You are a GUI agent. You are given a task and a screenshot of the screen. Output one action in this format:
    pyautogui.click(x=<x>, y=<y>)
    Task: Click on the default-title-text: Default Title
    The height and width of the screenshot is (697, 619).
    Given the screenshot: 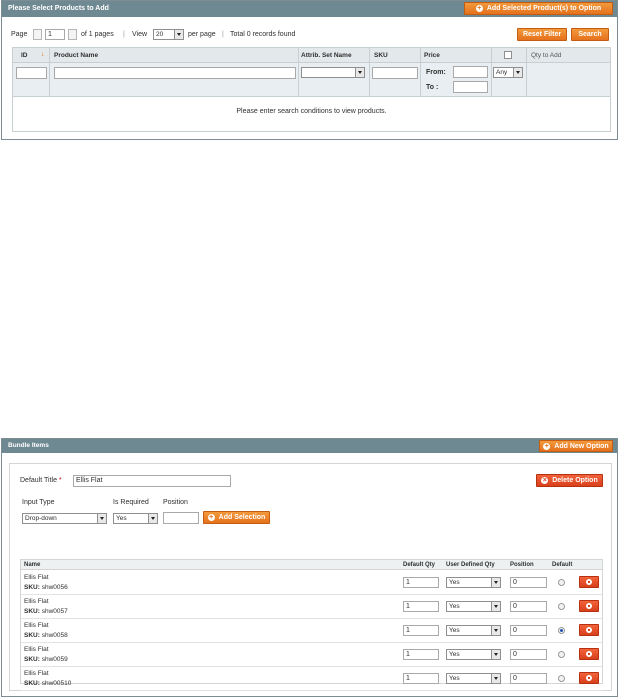 What is the action you would take?
    pyautogui.click(x=38, y=480)
    